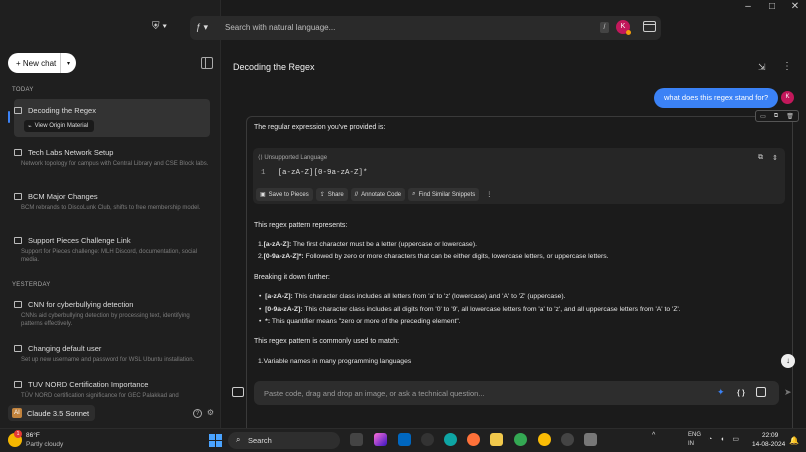  Describe the element at coordinates (567, 439) in the screenshot. I see `pieces-app-icon` at that location.